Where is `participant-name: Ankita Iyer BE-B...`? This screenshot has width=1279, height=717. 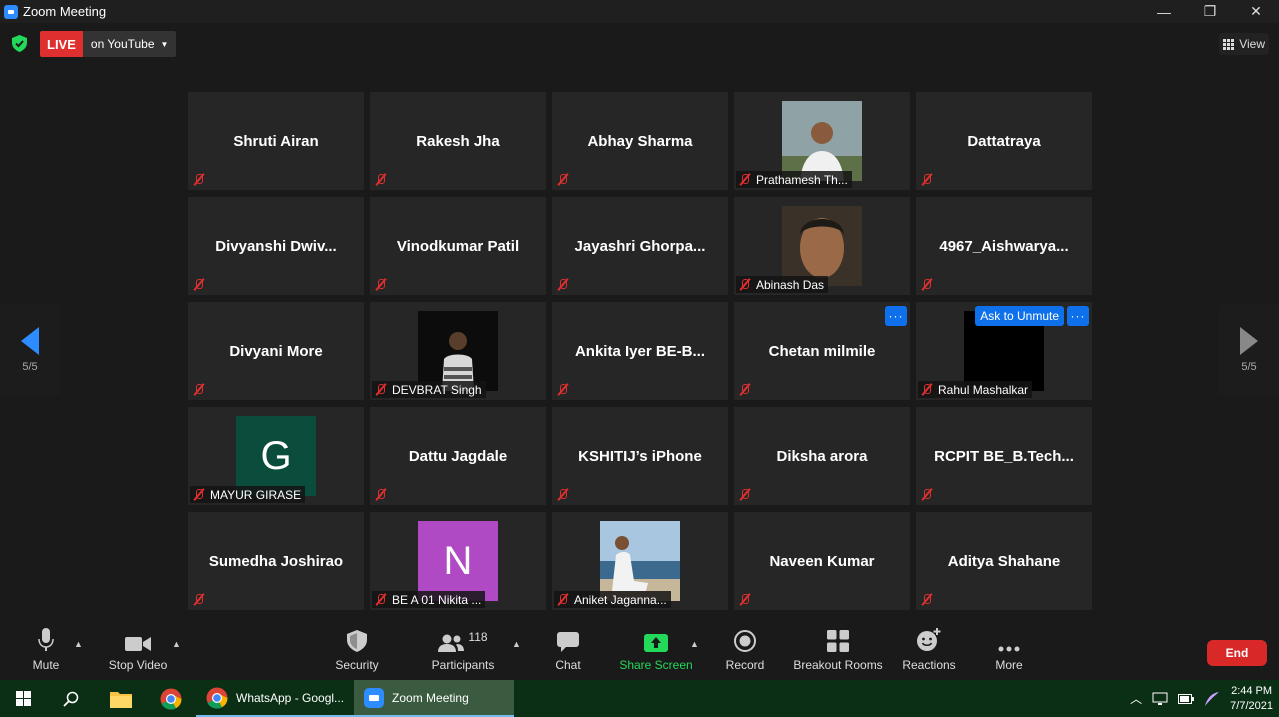
participant-name: Ankita Iyer BE-B... is located at coordinates (640, 351).